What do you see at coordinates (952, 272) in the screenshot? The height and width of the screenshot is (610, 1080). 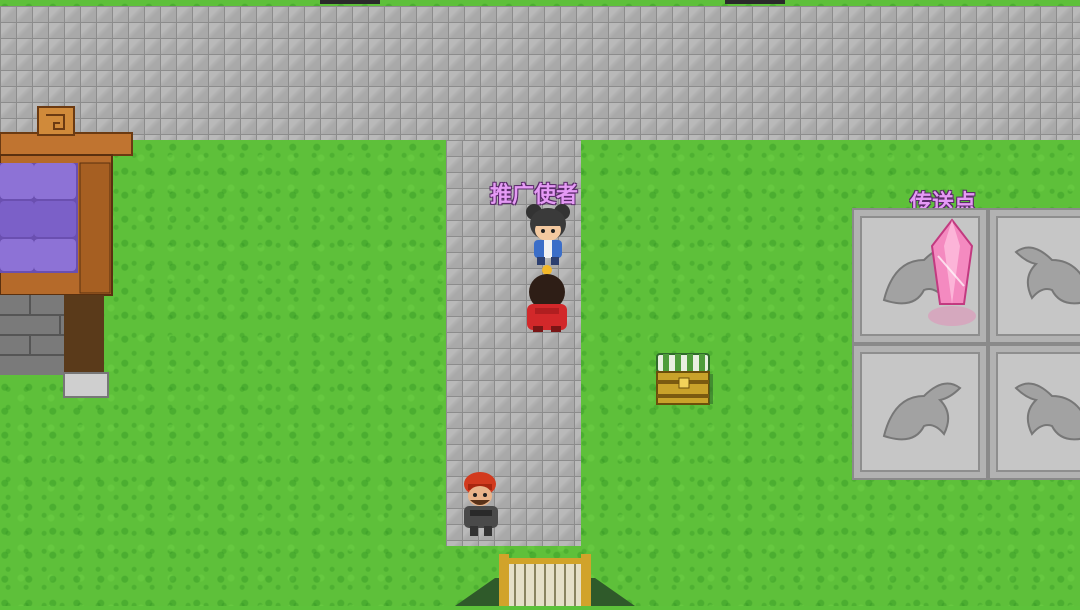 I see `teleport-crystal-icon` at bounding box center [952, 272].